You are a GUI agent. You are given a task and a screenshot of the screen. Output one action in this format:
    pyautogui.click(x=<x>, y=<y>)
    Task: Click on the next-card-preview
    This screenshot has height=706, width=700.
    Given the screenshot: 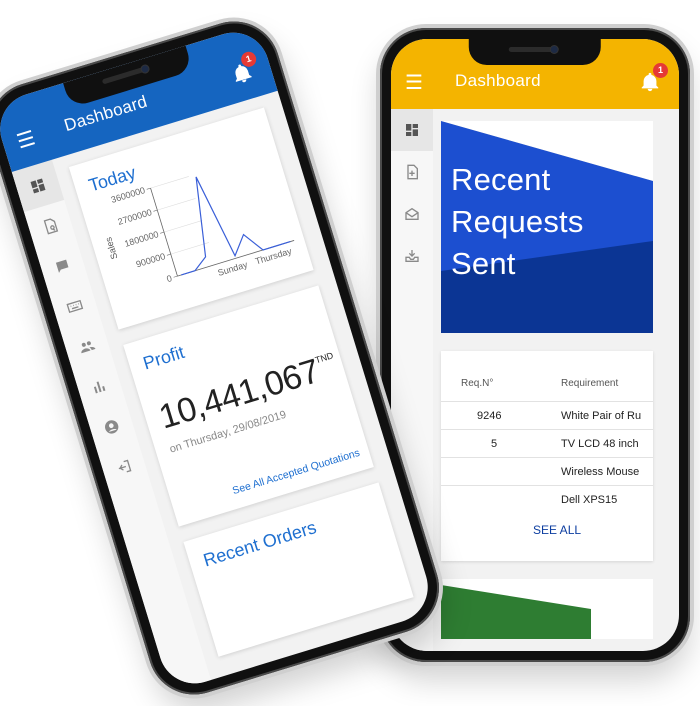 What is the action you would take?
    pyautogui.click(x=547, y=609)
    